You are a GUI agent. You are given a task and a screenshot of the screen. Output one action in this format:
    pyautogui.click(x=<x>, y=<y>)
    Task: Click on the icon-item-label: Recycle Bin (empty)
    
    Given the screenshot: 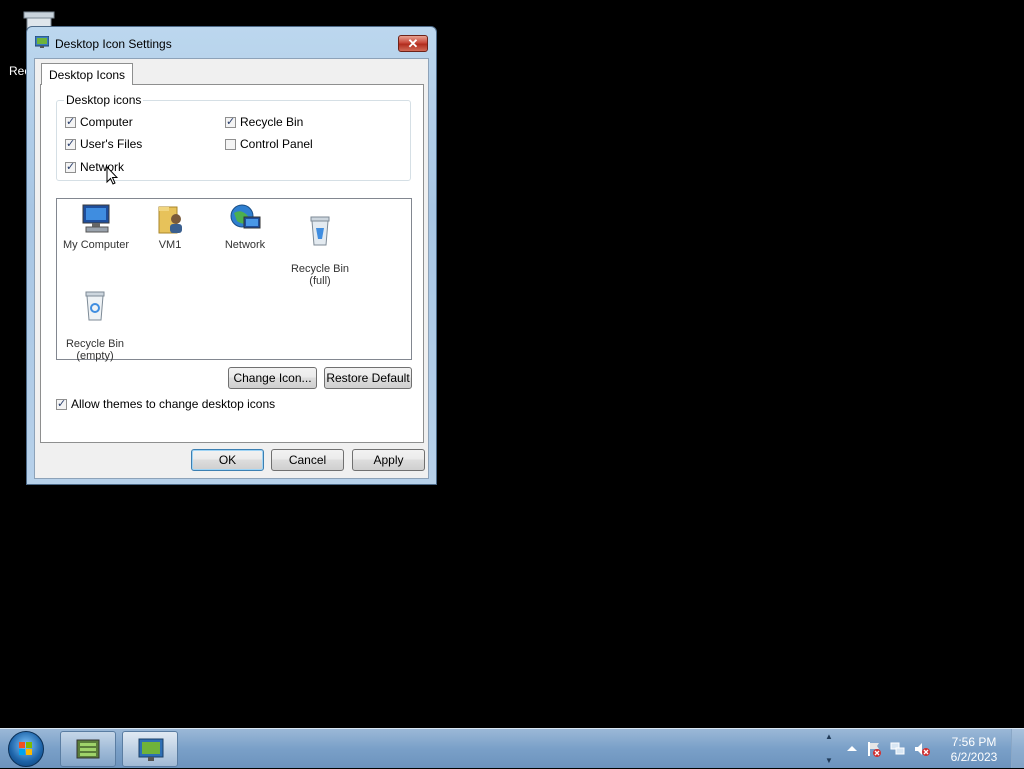 What is the action you would take?
    pyautogui.click(x=95, y=350)
    